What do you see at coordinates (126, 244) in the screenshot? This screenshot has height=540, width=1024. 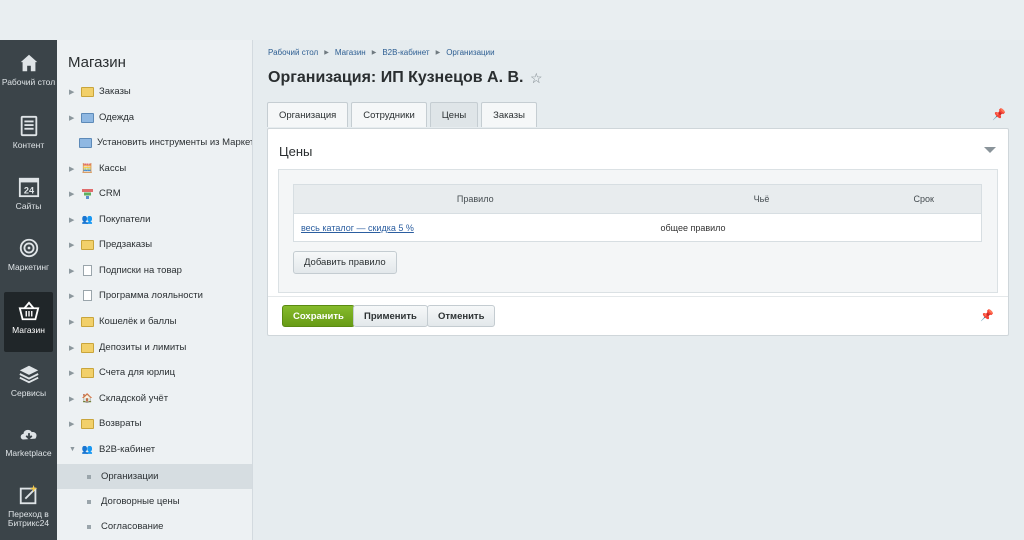 I see `tree-item-label: Предзаказы` at bounding box center [126, 244].